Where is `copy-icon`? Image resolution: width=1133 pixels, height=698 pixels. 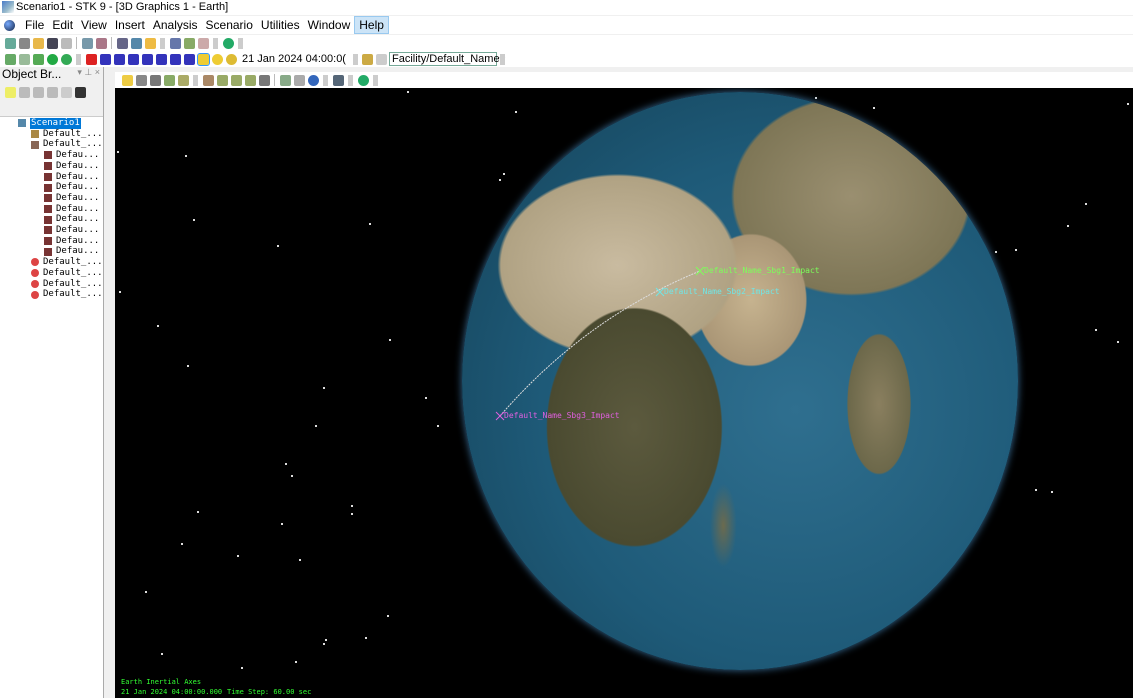
copy-icon is located at coordinates (38, 92).